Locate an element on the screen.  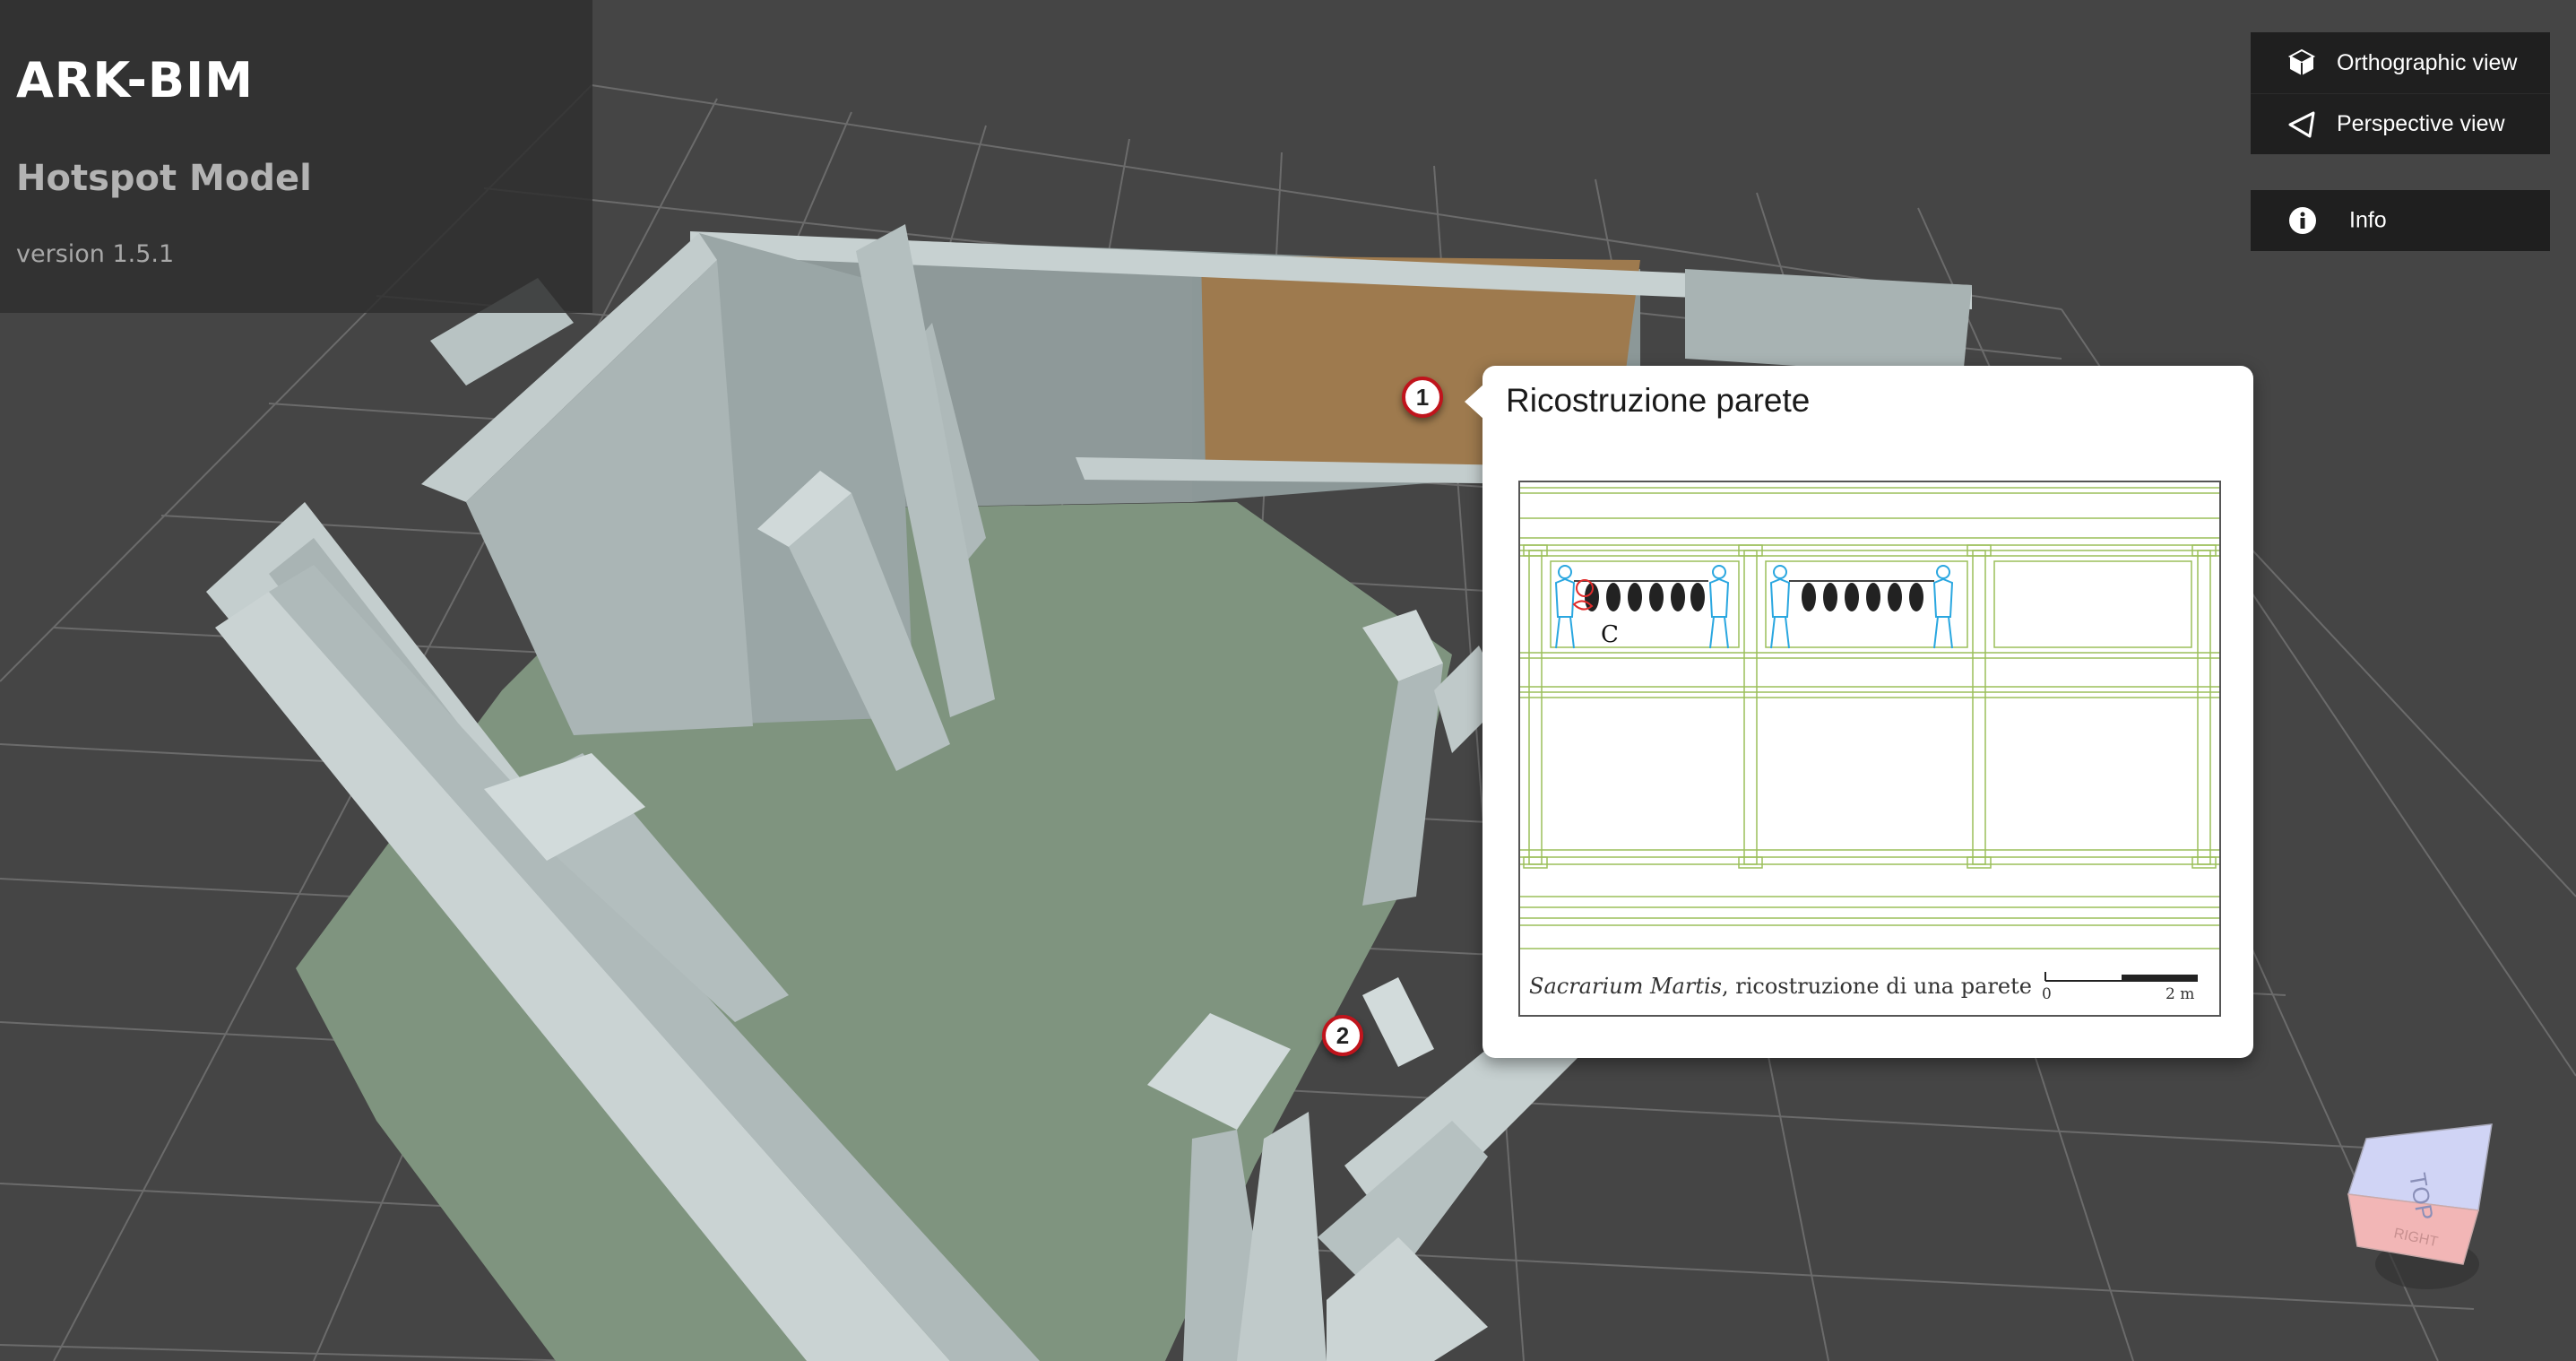
info-button: Info is located at coordinates (2400, 220).